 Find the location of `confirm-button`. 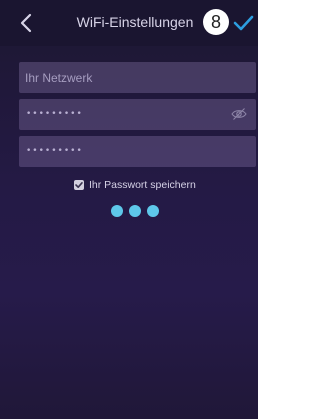

confirm-button is located at coordinates (243, 23).